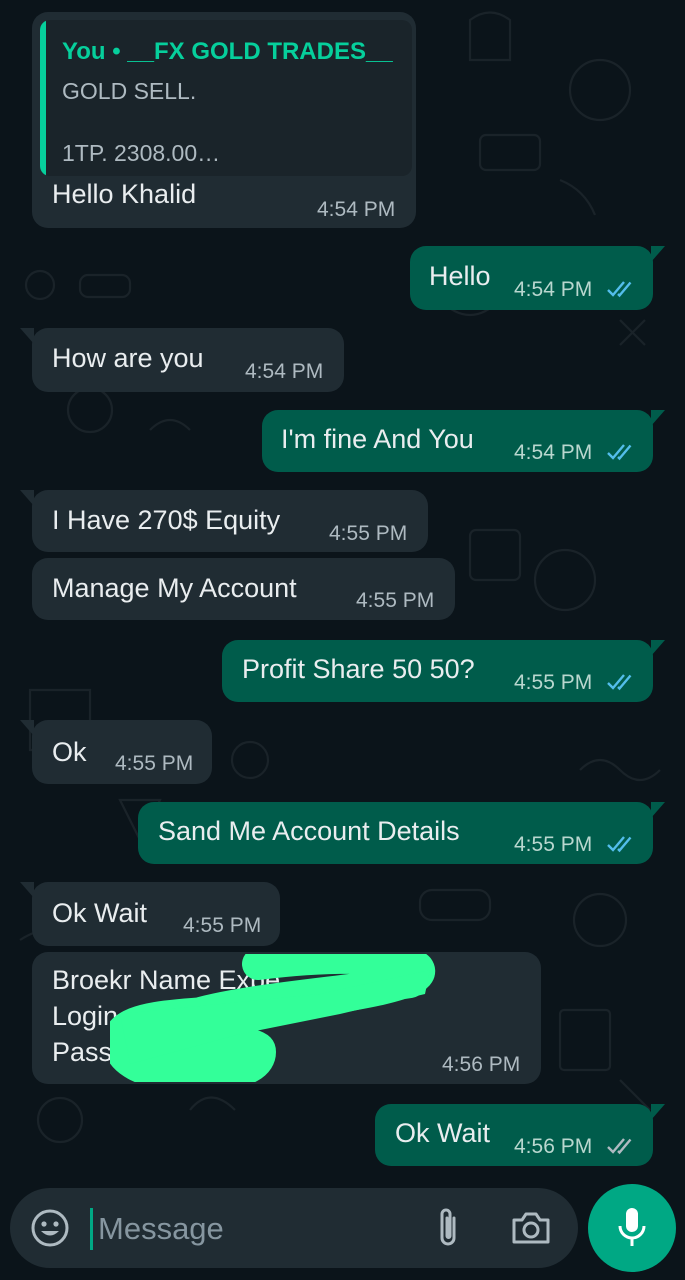 The width and height of the screenshot is (685, 1280). I want to click on message-bubble: Hello 4:54 PM, so click(537, 278).